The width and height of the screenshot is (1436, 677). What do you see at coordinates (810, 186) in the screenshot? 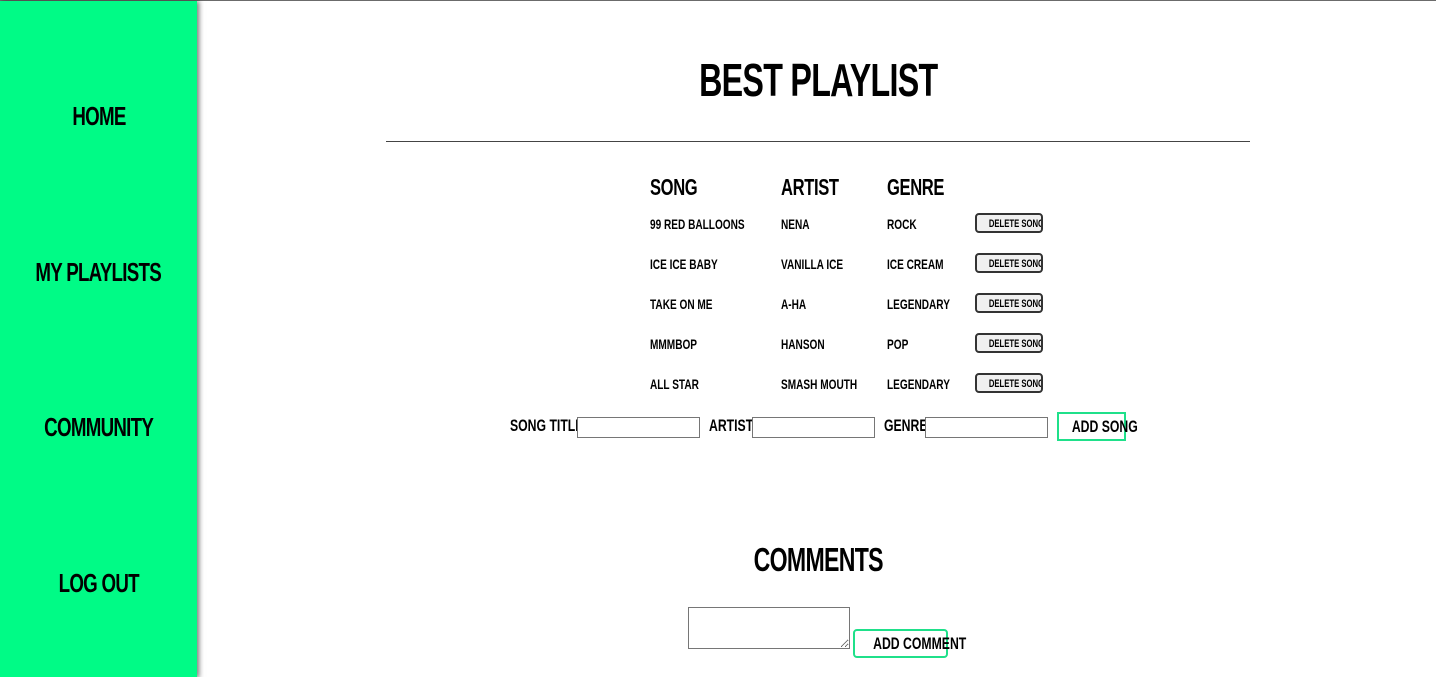
I see `column-header-artist: ARTIST` at bounding box center [810, 186].